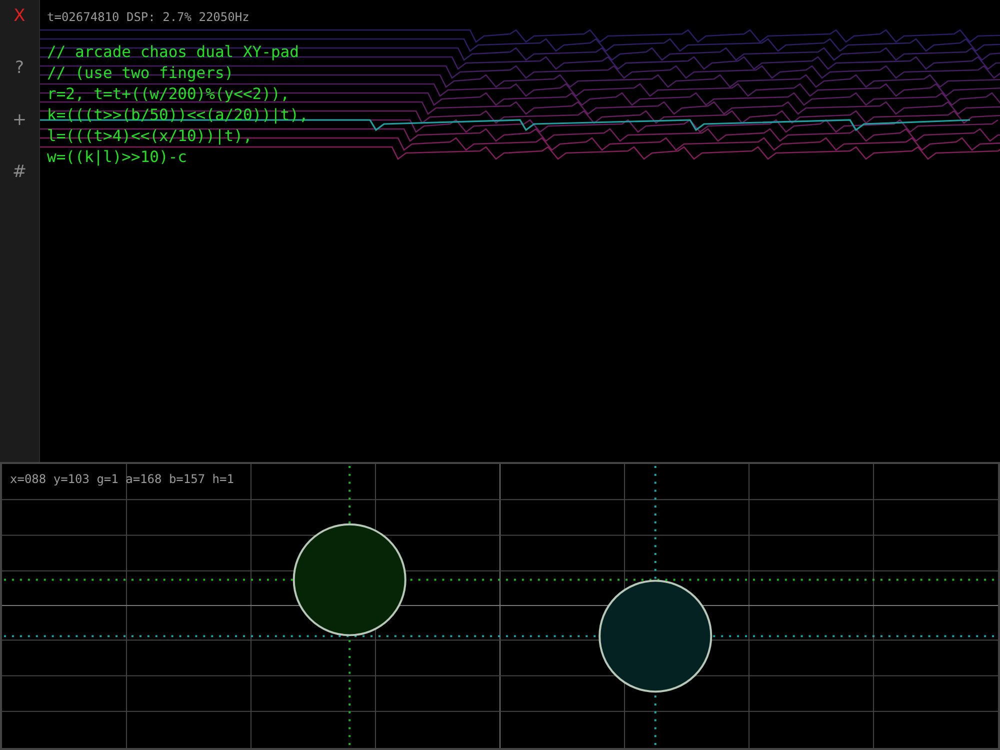  What do you see at coordinates (19, 68) in the screenshot?
I see `help-button: ?` at bounding box center [19, 68].